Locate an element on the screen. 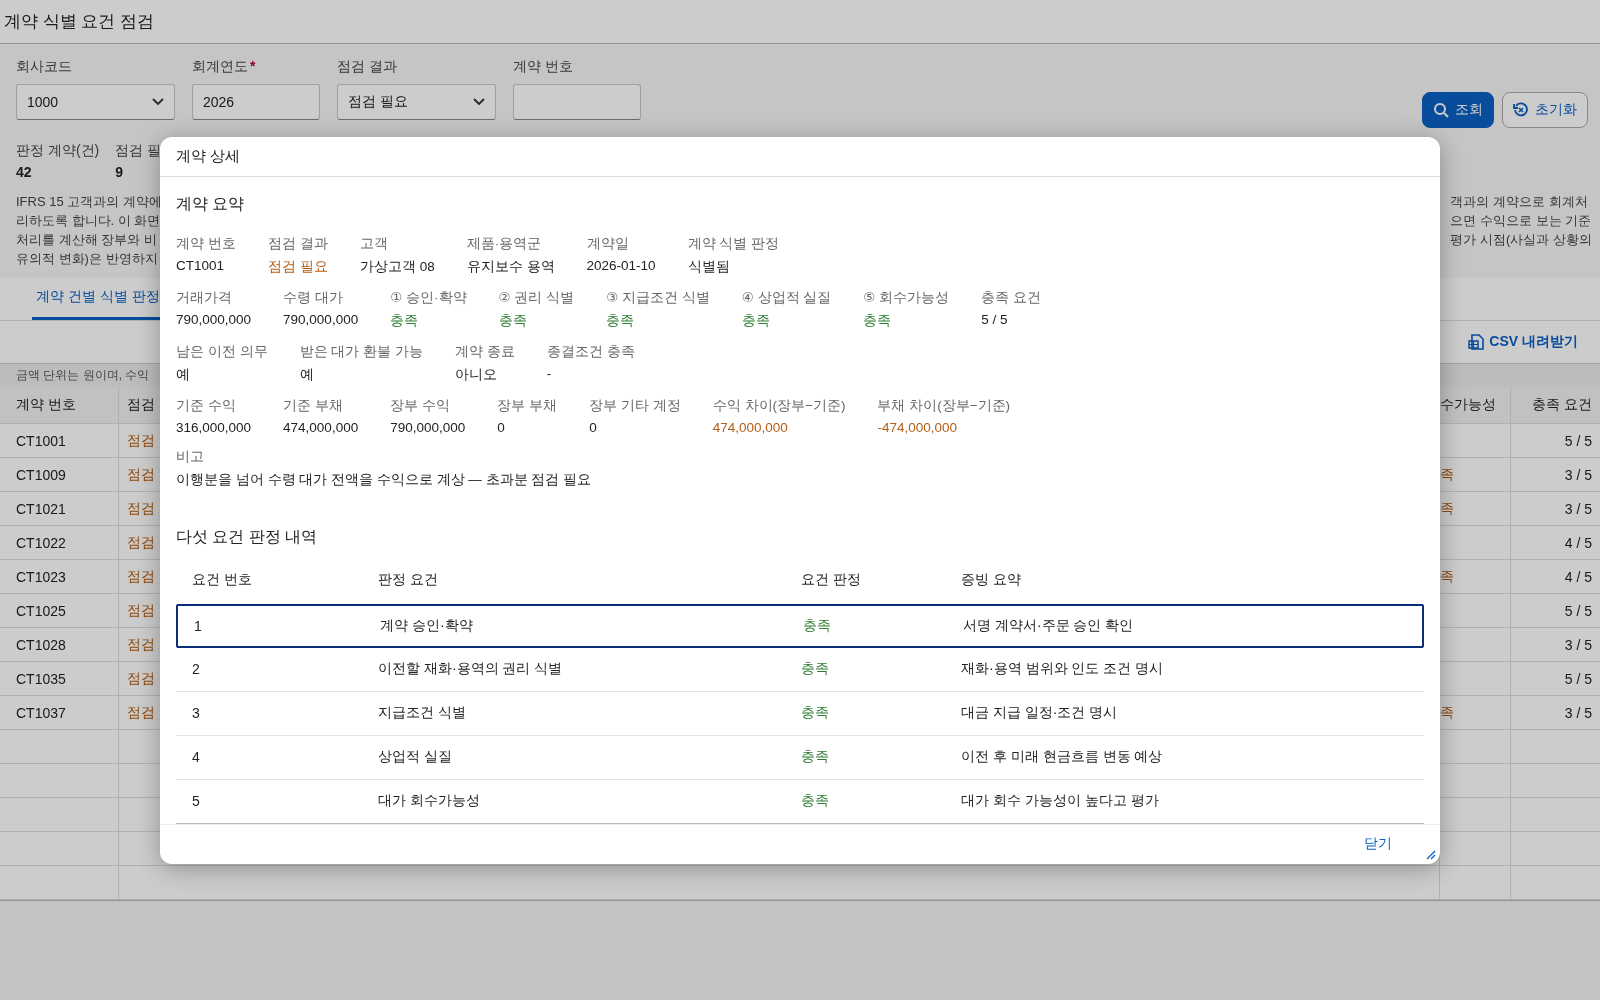  table-cell-text: 4 / 5 is located at coordinates (1578, 543).